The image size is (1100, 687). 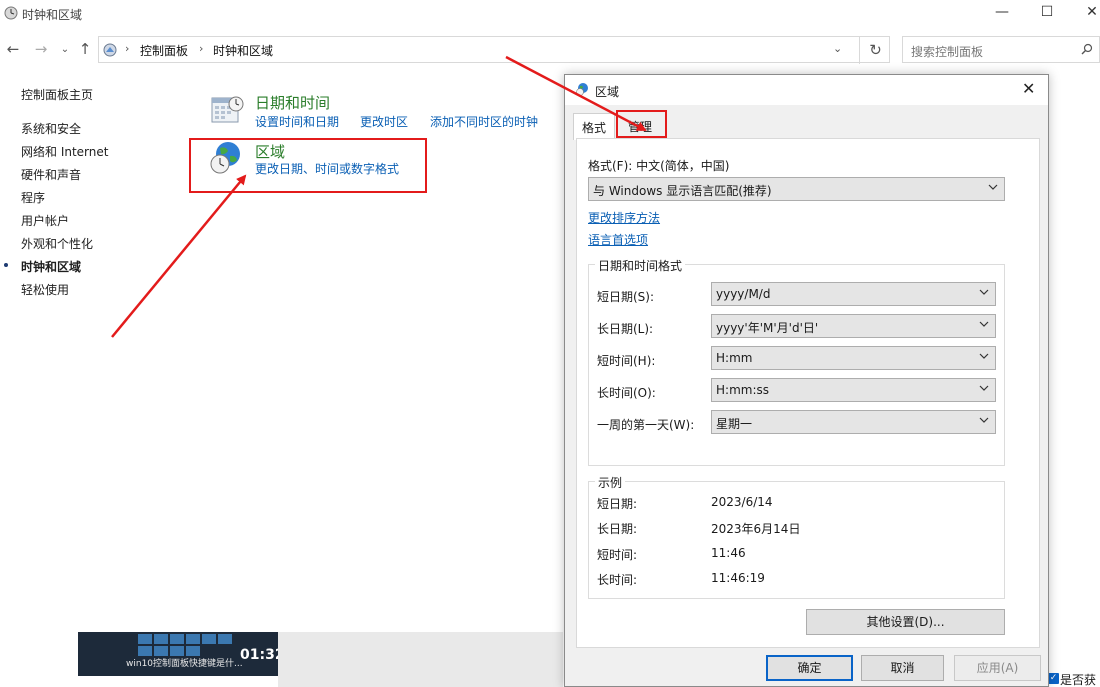 I want to click on first-day-label: 一周的第一天(W):, so click(x=646, y=425).